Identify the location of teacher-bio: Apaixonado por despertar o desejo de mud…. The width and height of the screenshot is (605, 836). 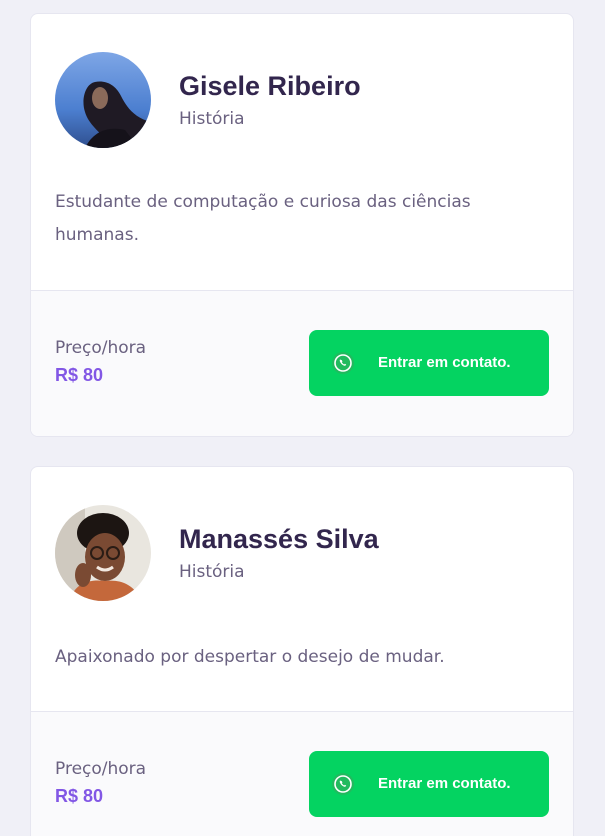
(250, 657).